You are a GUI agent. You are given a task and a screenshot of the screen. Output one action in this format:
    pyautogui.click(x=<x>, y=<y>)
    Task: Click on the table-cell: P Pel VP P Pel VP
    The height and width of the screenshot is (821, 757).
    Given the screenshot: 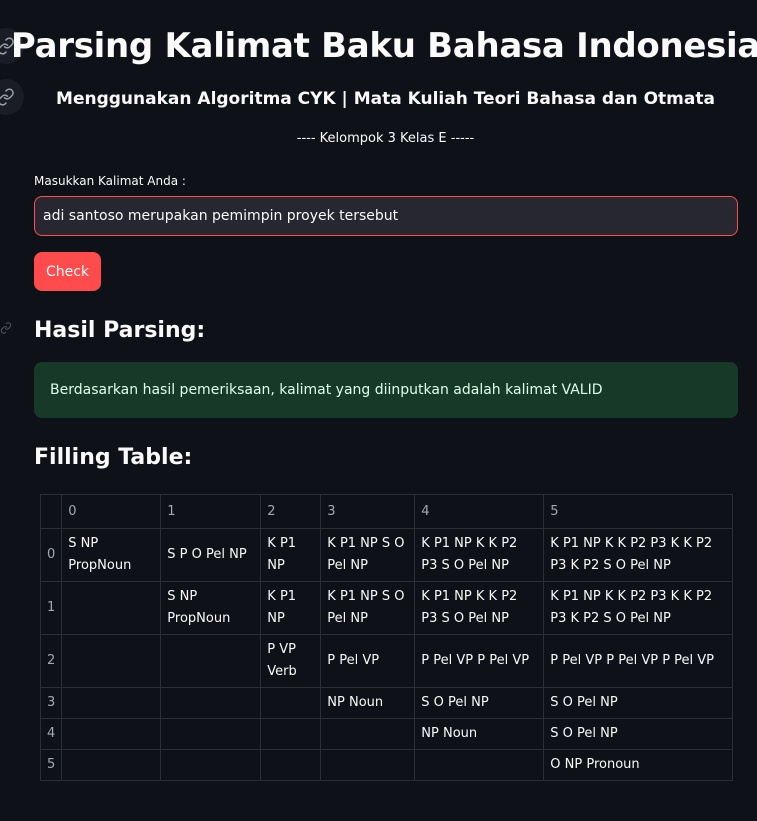 What is the action you would take?
    pyautogui.click(x=479, y=661)
    